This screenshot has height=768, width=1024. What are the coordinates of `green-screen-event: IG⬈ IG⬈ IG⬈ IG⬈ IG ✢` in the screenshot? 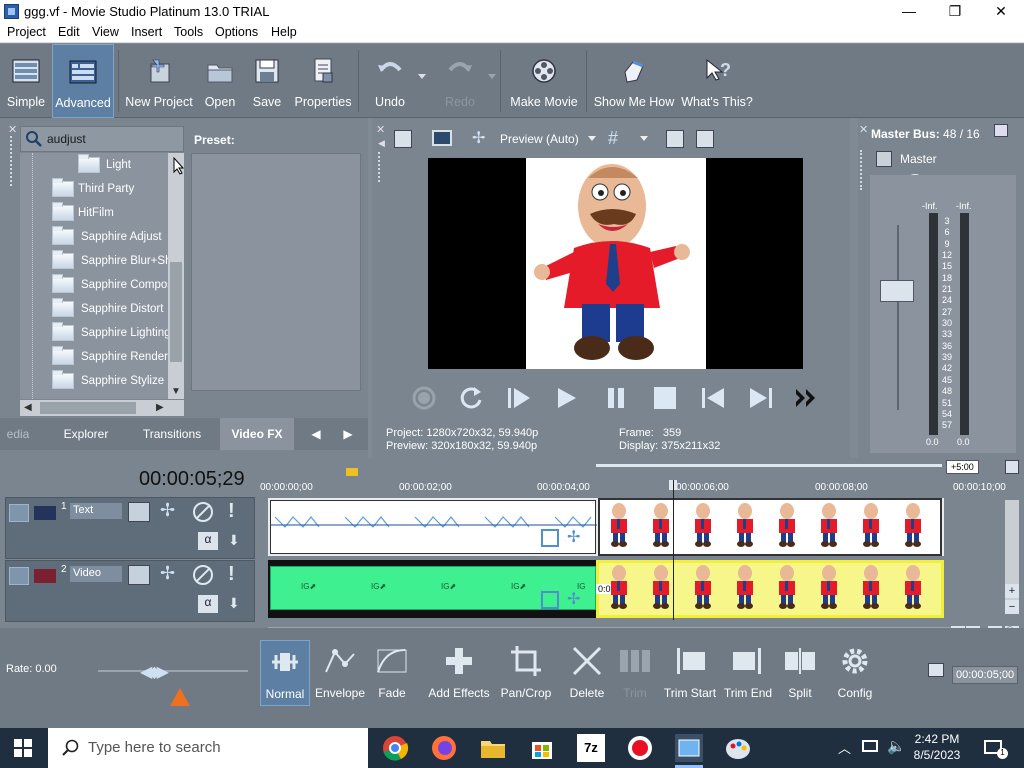 It's located at (433, 588).